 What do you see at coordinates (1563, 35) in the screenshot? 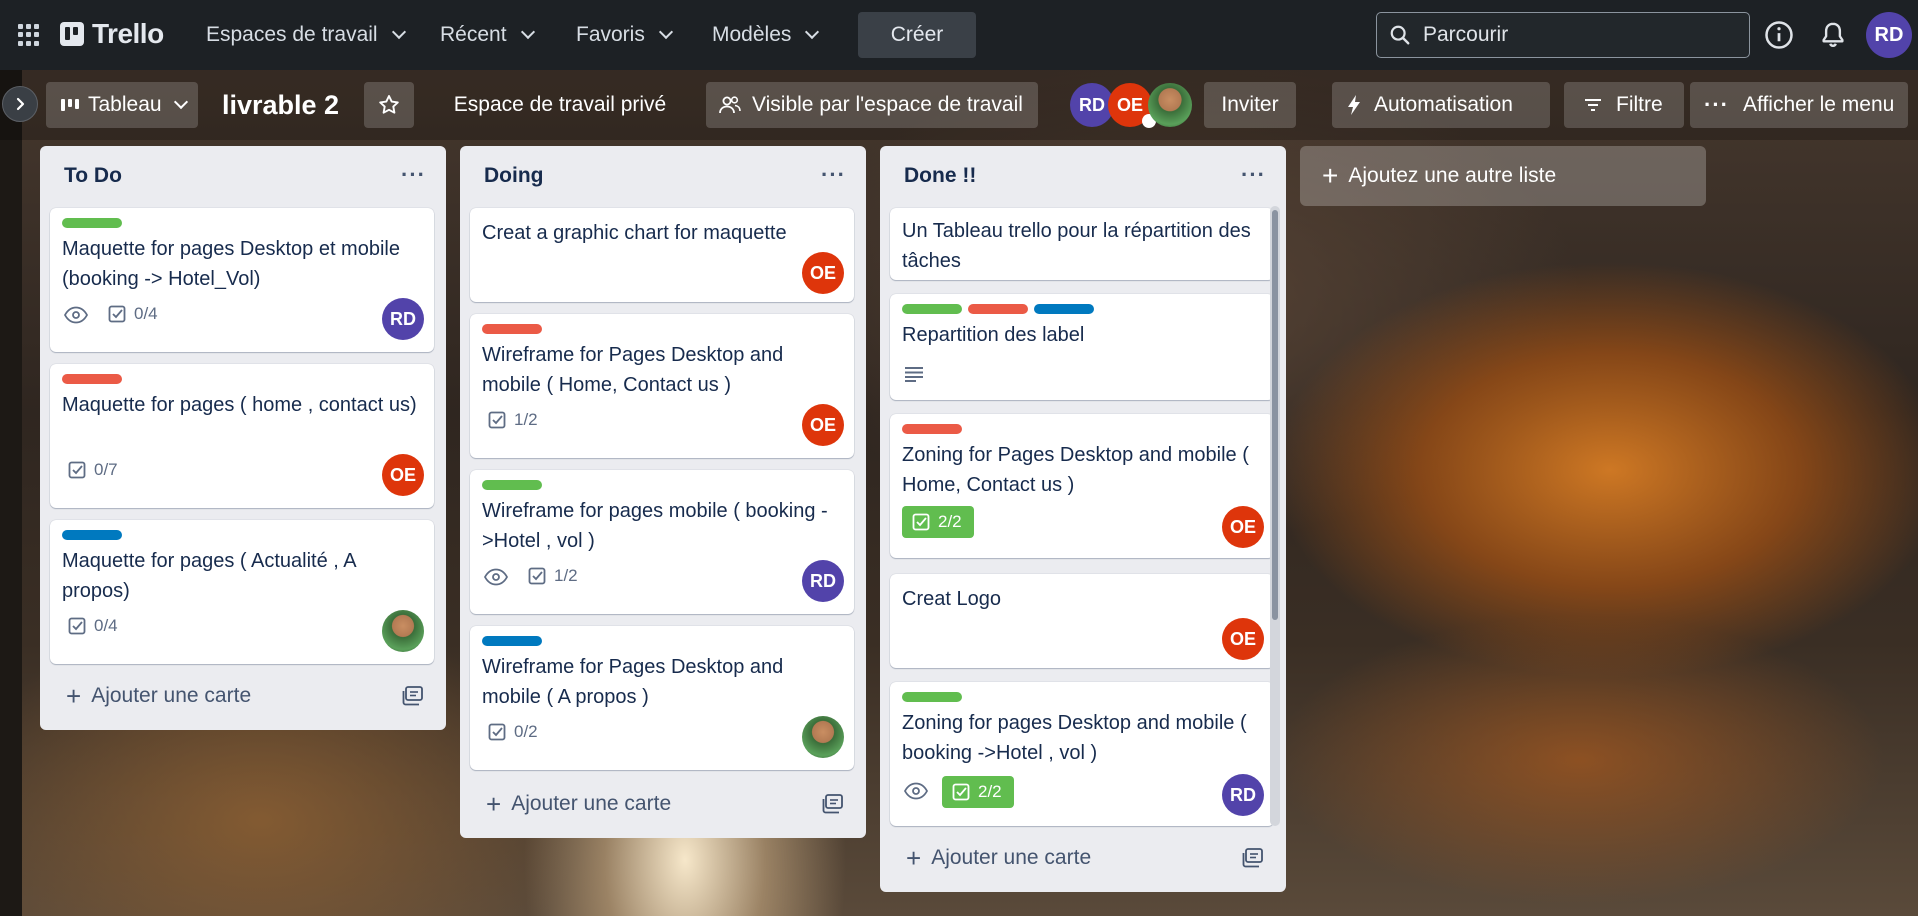
I see `search-input: Parcourir` at bounding box center [1563, 35].